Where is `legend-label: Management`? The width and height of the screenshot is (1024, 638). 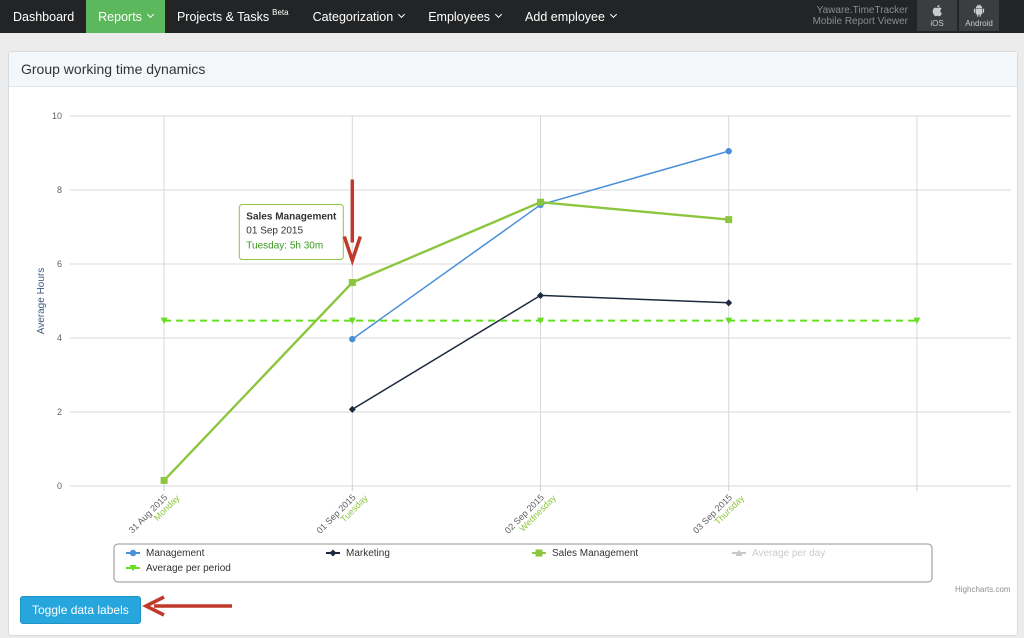 legend-label: Management is located at coordinates (175, 553).